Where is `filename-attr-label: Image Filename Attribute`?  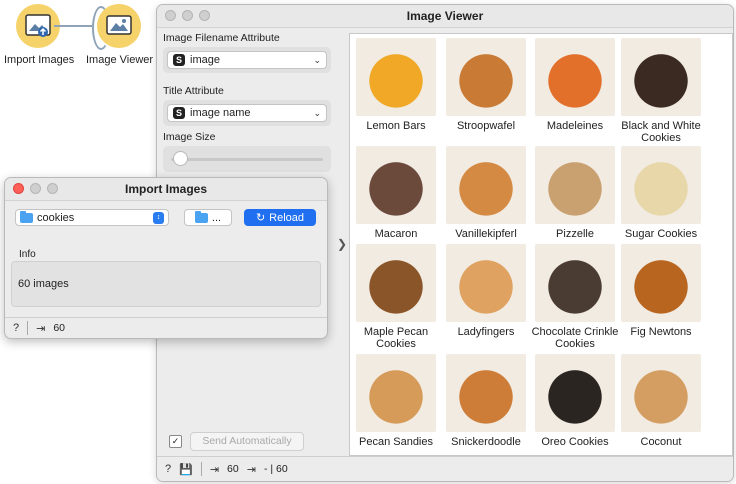
filename-attr-label: Image Filename Attribute is located at coordinates (221, 38).